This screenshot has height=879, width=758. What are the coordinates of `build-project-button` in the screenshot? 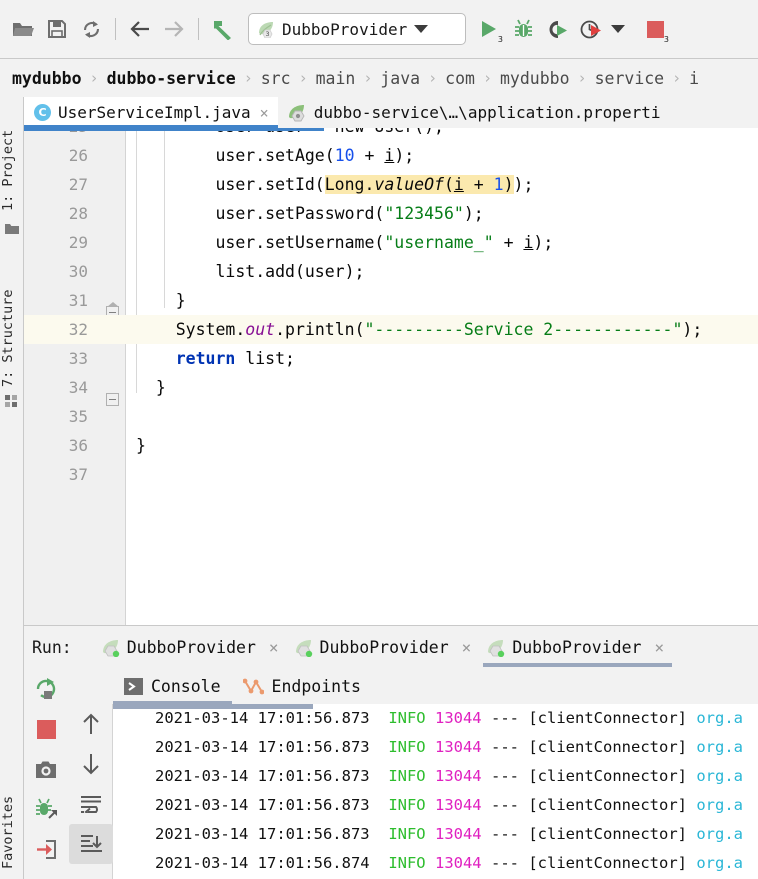 It's located at (223, 29).